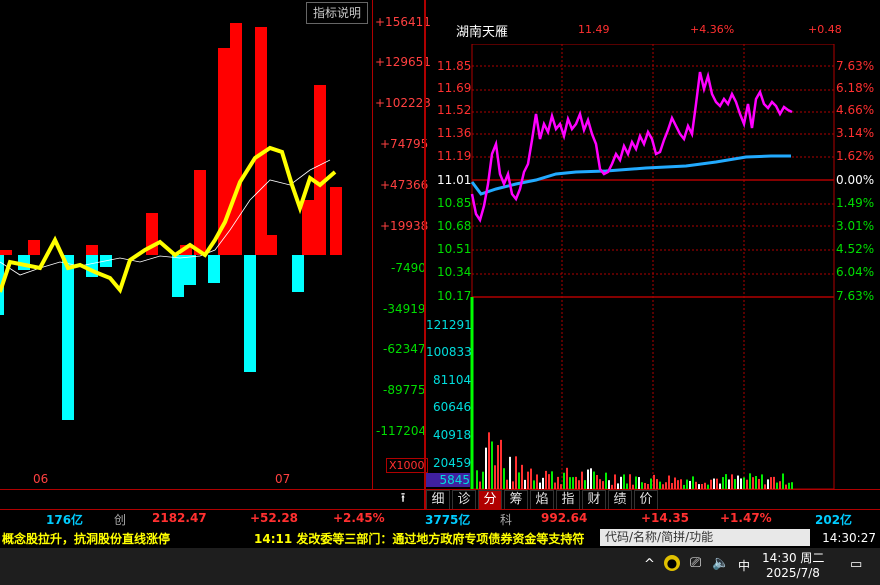 The height and width of the screenshot is (585, 880). Describe the element at coordinates (649, 564) in the screenshot. I see `chevron-up-icon: ^` at that location.